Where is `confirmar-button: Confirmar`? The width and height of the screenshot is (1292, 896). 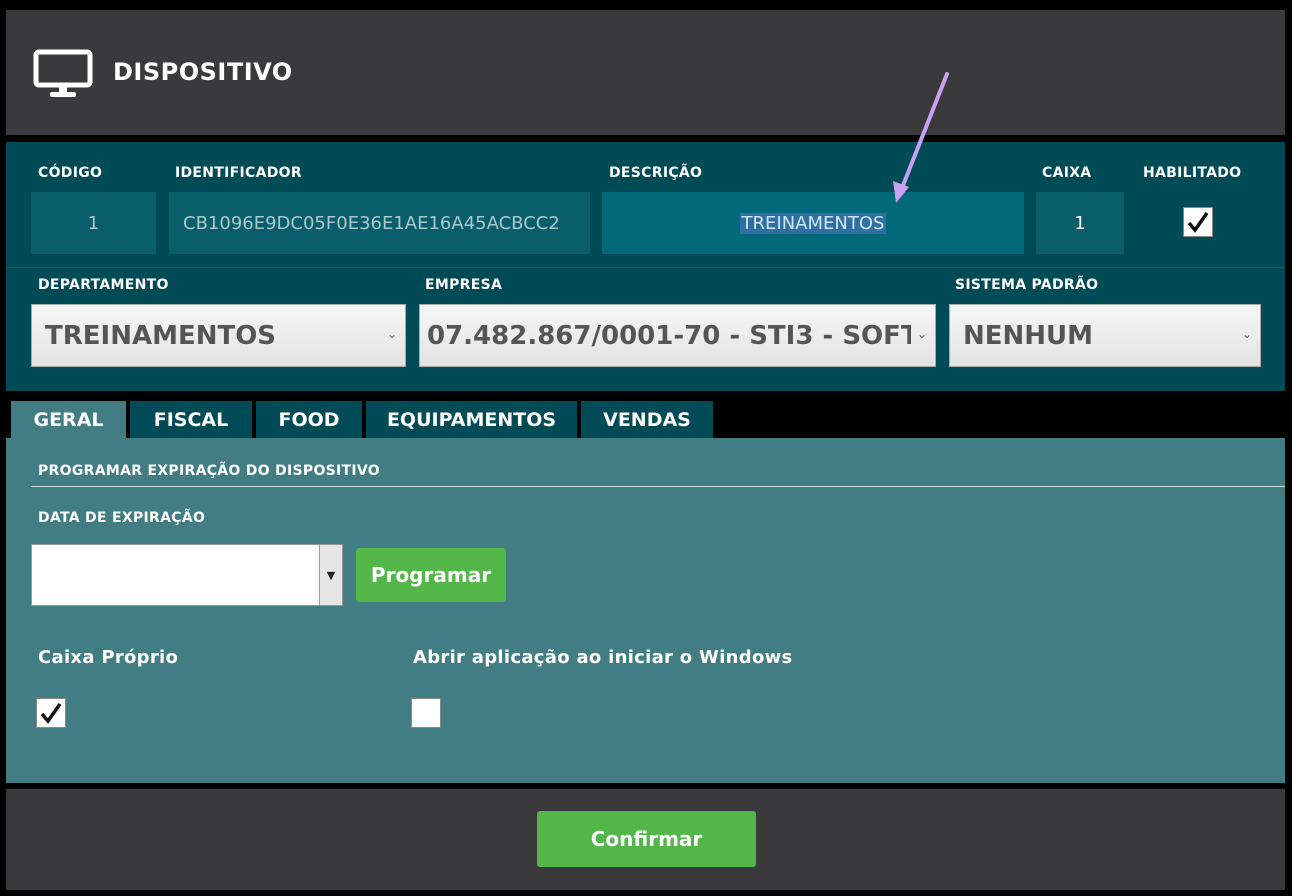
confirmar-button: Confirmar is located at coordinates (646, 839).